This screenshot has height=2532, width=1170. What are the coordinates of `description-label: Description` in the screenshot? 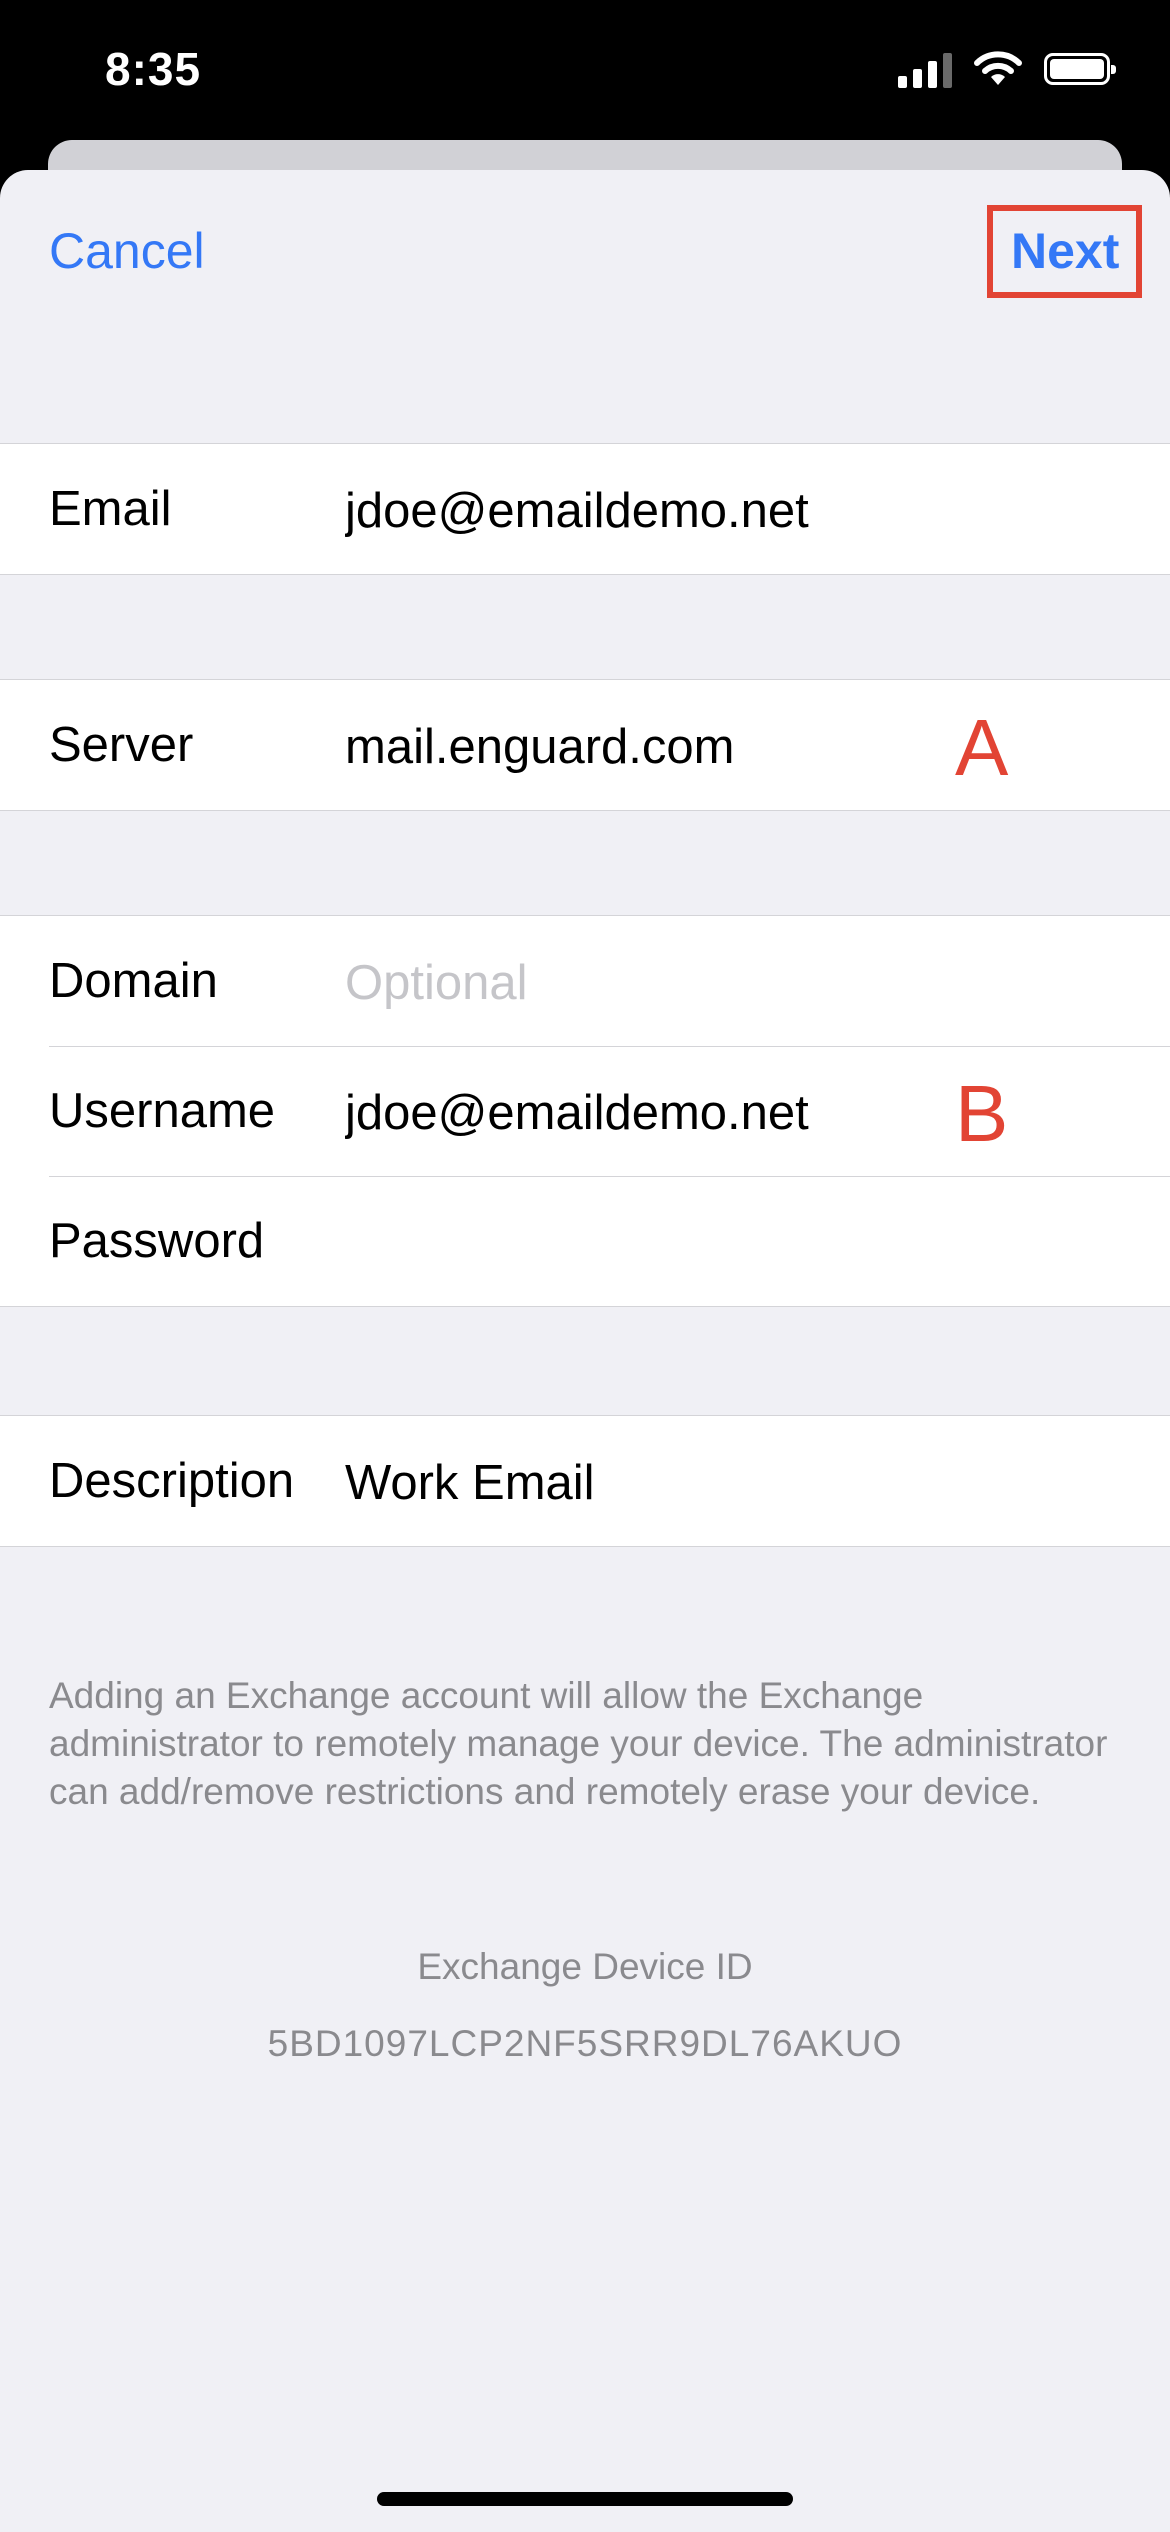 It's located at (172, 1481).